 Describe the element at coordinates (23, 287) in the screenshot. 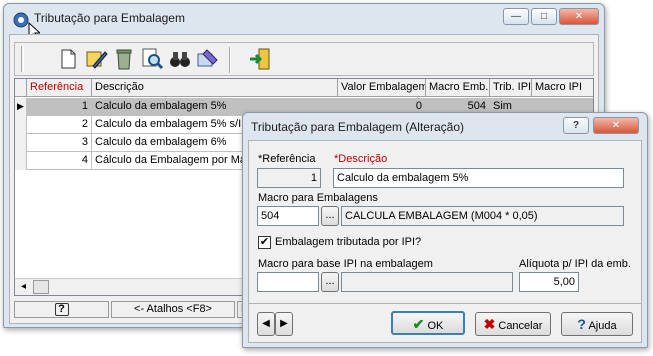

I see `scroll-left-button: ◂` at that location.